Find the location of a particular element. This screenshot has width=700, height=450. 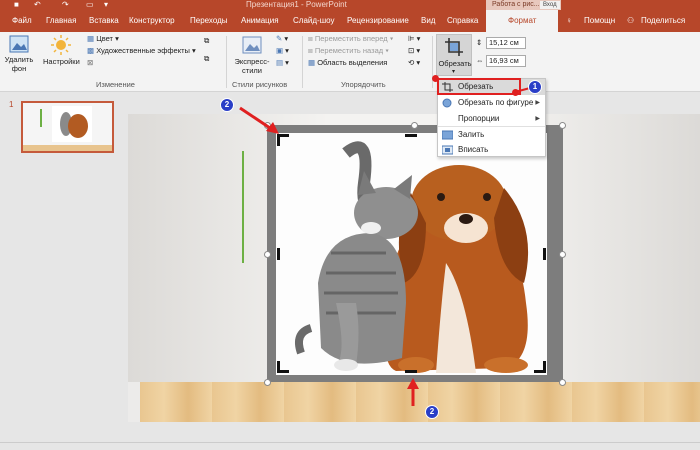

annotation-badge: 1 is located at coordinates (535, 87).